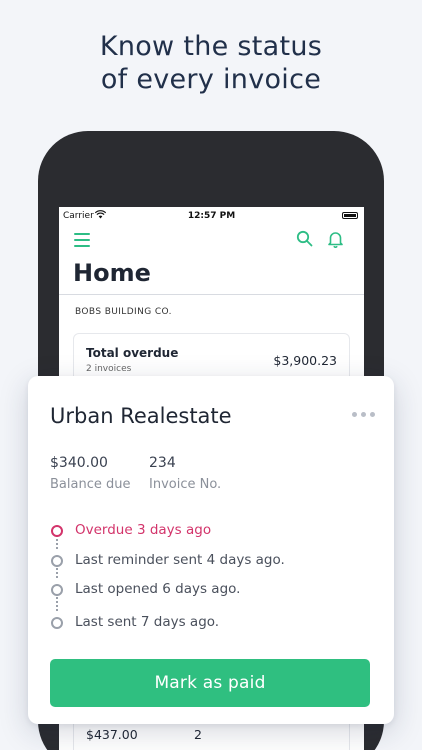 The height and width of the screenshot is (750, 422). What do you see at coordinates (112, 273) in the screenshot?
I see `page-title: Home` at bounding box center [112, 273].